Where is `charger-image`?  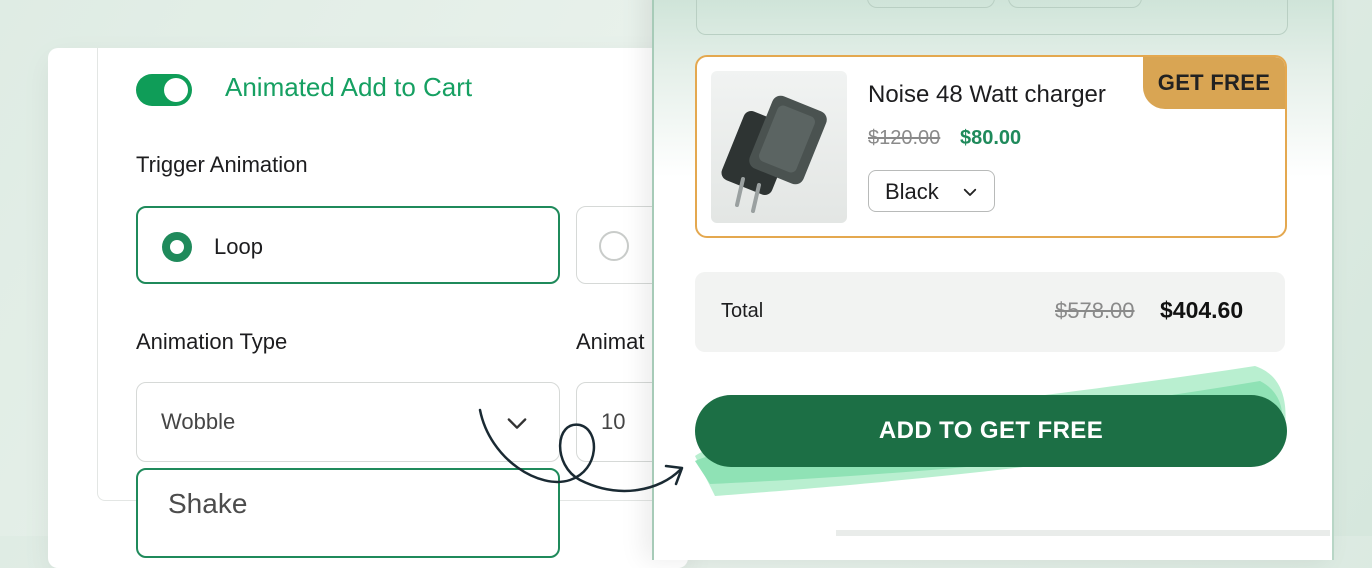
charger-image is located at coordinates (779, 147).